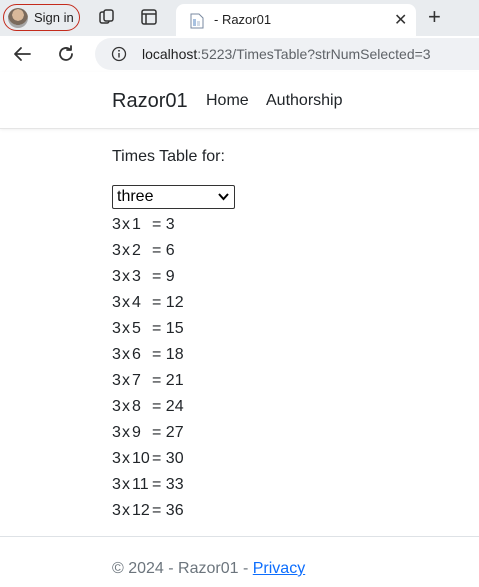  I want to click on multiplier: 4, so click(136, 302).